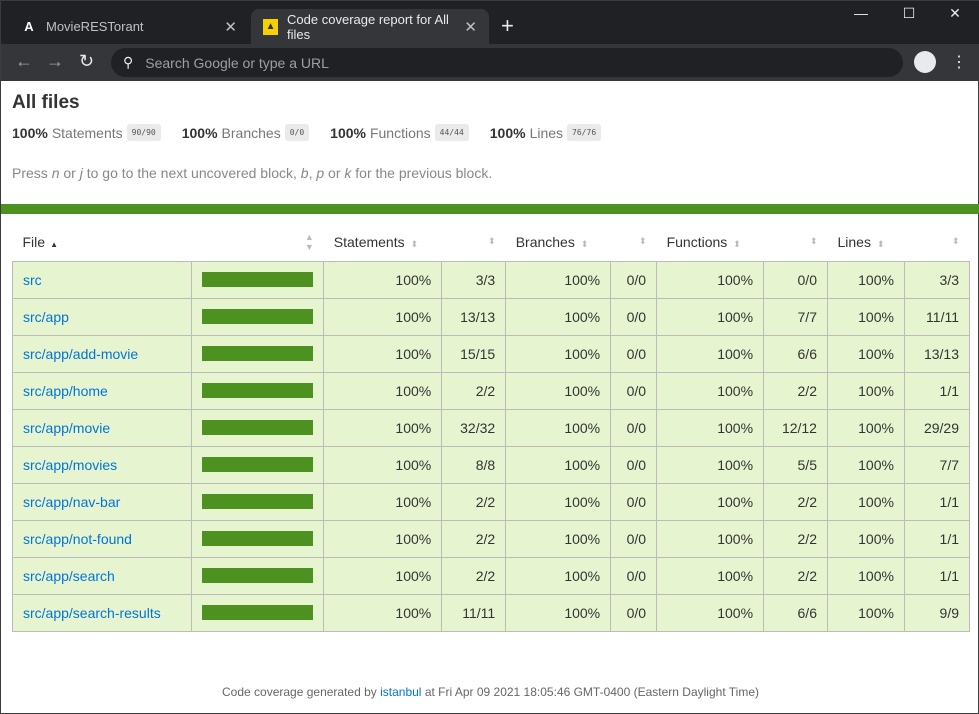  I want to click on functions-frac: 0/0, so click(795, 279).